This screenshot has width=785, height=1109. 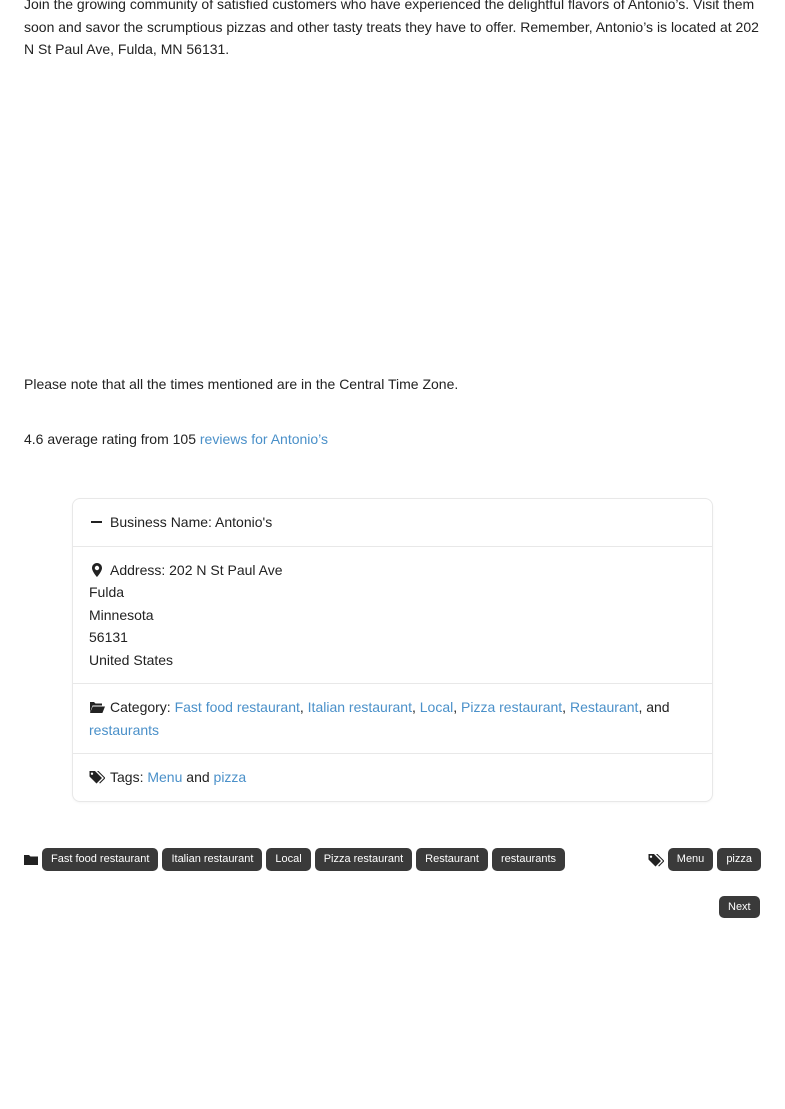 What do you see at coordinates (97, 522) in the screenshot?
I see `minus-icon` at bounding box center [97, 522].